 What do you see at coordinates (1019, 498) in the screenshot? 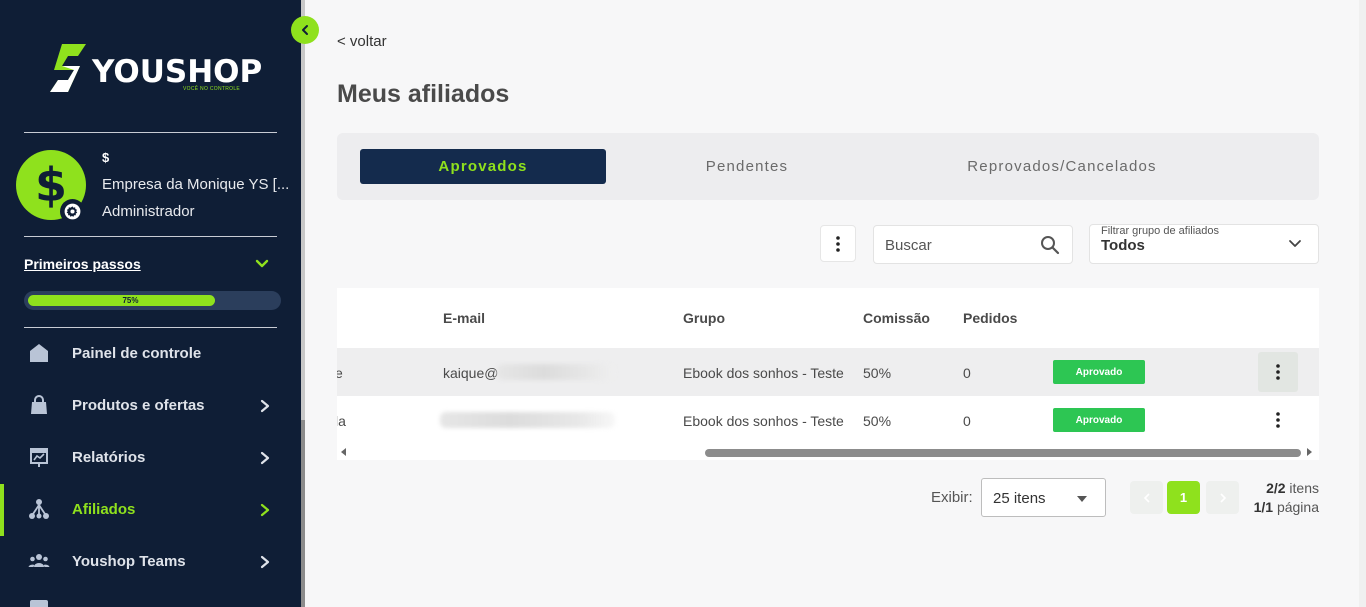
I see `per-page-value: 25 itens` at bounding box center [1019, 498].